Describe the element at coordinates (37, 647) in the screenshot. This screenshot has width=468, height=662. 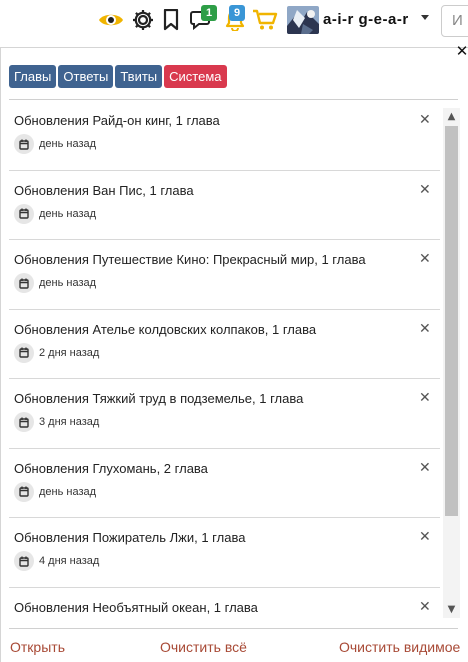
I see `open-link: Открыть` at that location.